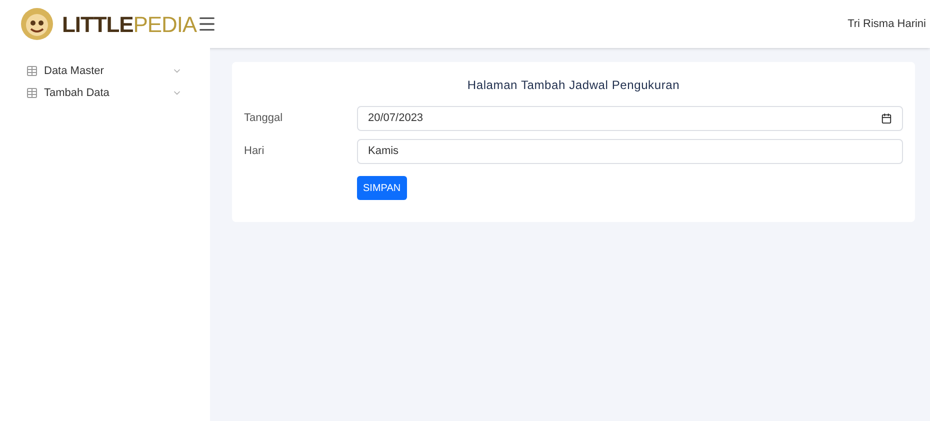 Image resolution: width=930 pixels, height=421 pixels. I want to click on field-label: Hari, so click(255, 152).